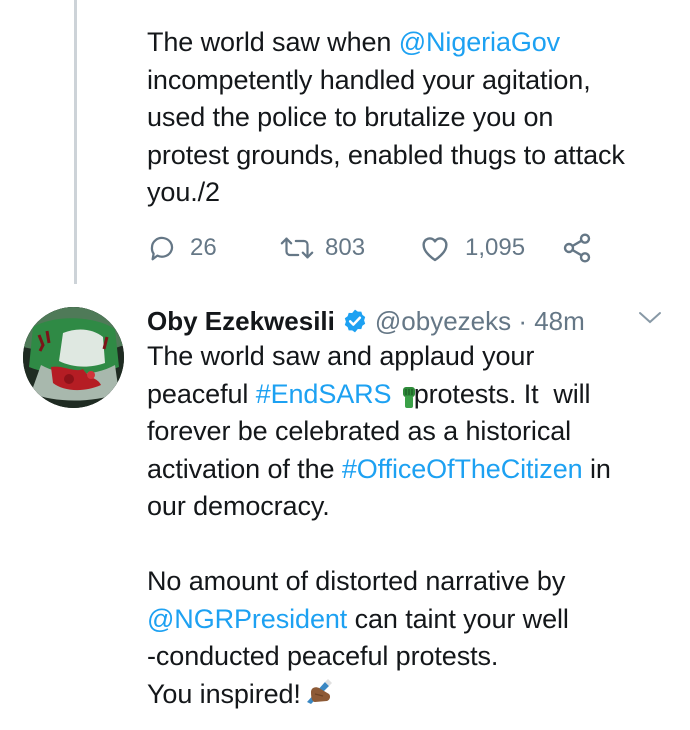 Image resolution: width=690 pixels, height=730 pixels. I want to click on hashtag-endsars: #EndSARS, so click(324, 394).